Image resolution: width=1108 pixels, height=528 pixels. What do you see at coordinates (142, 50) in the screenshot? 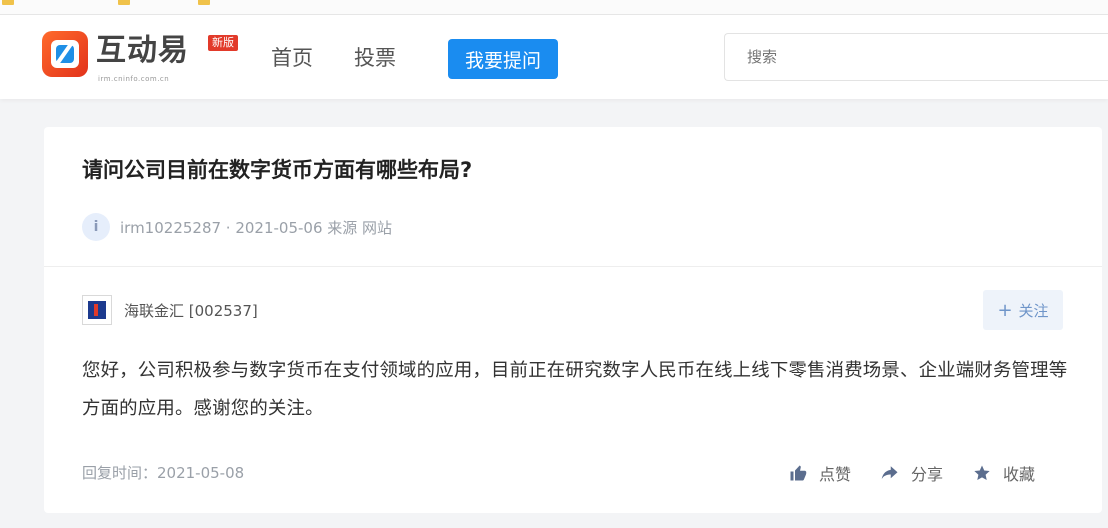
I see `logo-name: 互动易` at bounding box center [142, 50].